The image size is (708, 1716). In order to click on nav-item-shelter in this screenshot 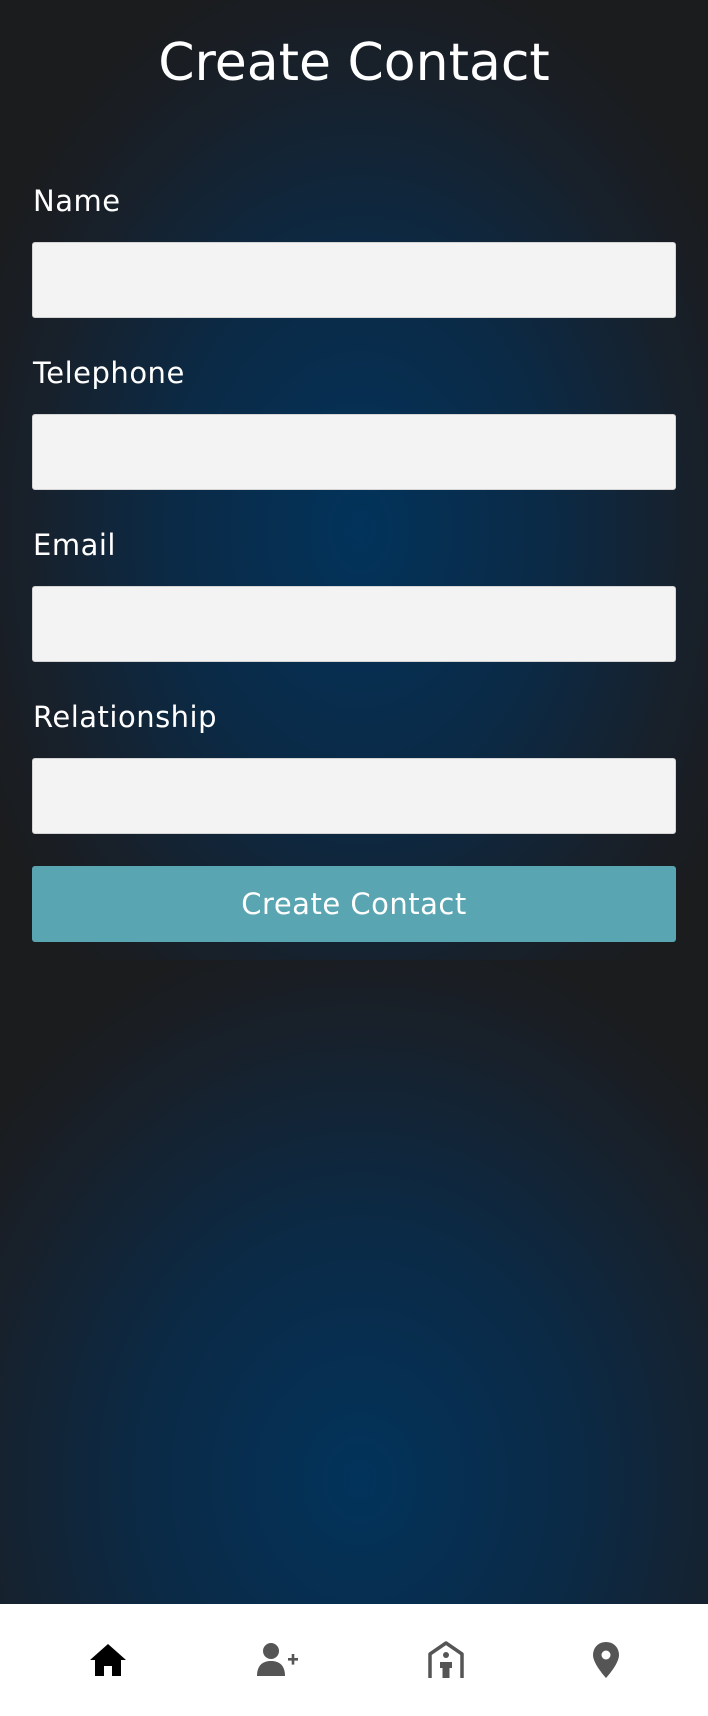, I will do `click(446, 1660)`.